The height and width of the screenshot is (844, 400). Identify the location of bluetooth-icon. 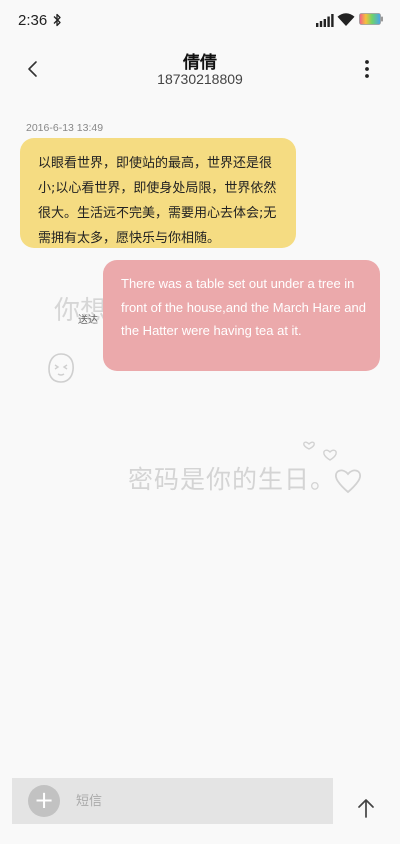
(57, 20).